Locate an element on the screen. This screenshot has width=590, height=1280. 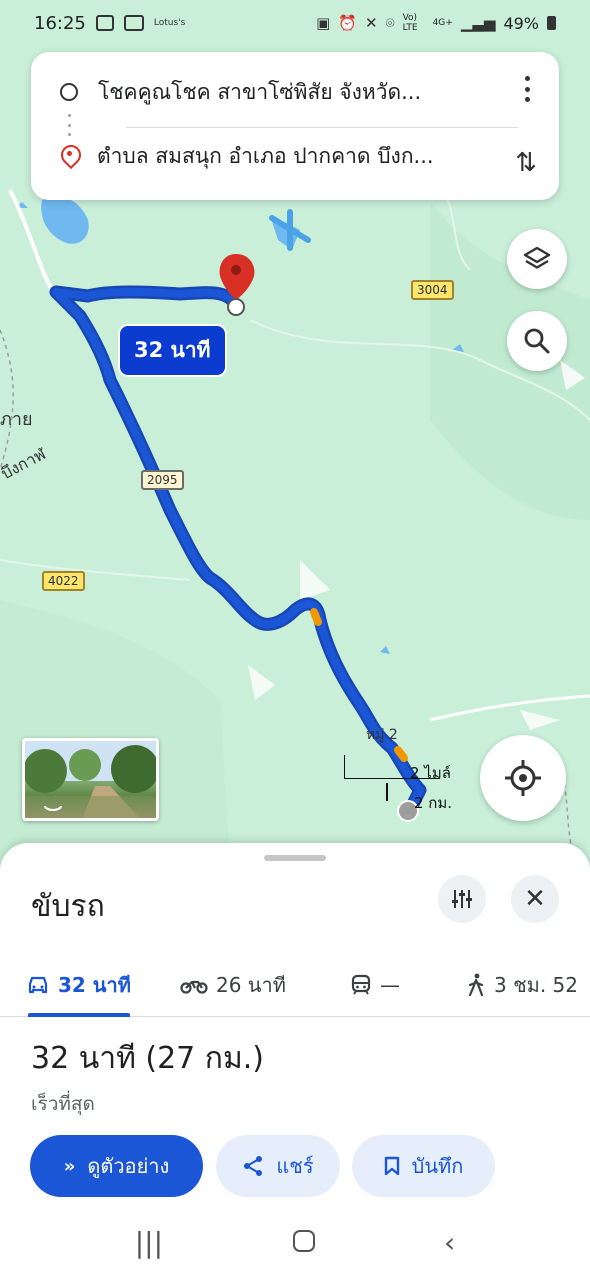
tab-motorcycle-label: 26 นาที is located at coordinates (251, 985).